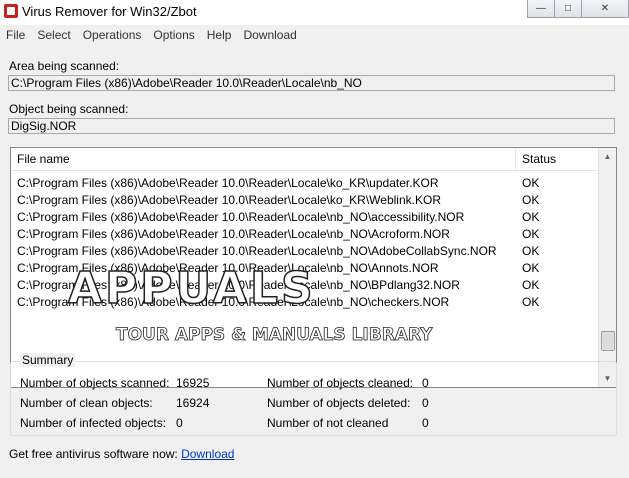  What do you see at coordinates (48, 360) in the screenshot?
I see `summary-title: Summary` at bounding box center [48, 360].